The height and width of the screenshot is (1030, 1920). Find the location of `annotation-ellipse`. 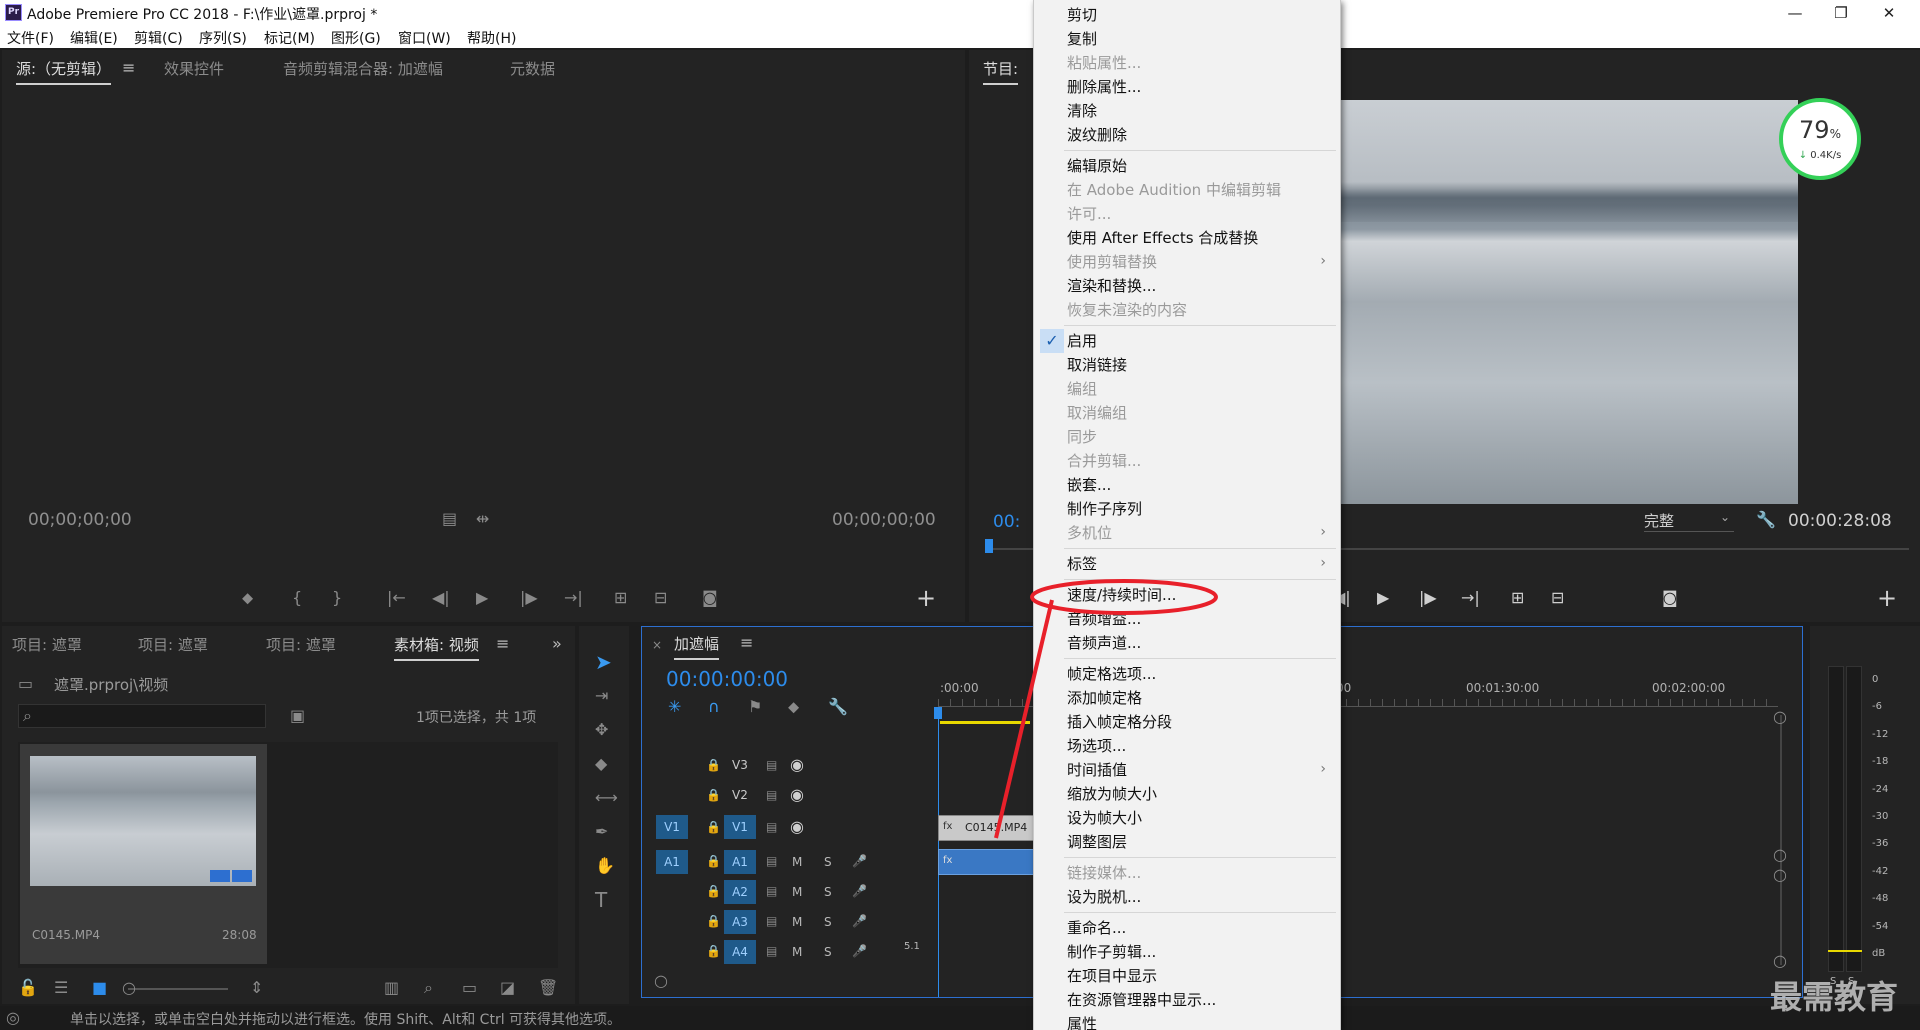

annotation-ellipse is located at coordinates (1124, 597).